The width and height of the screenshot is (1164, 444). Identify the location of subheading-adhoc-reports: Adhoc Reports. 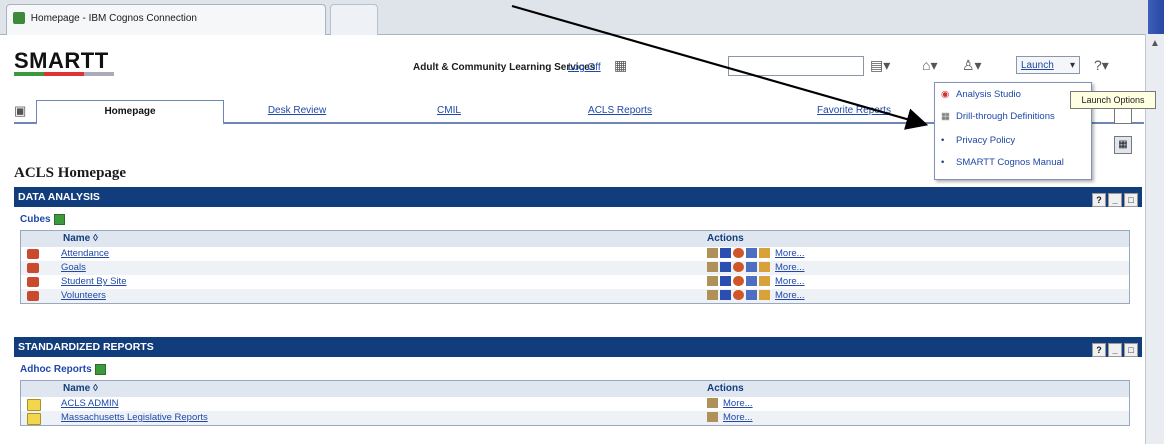
(63, 369).